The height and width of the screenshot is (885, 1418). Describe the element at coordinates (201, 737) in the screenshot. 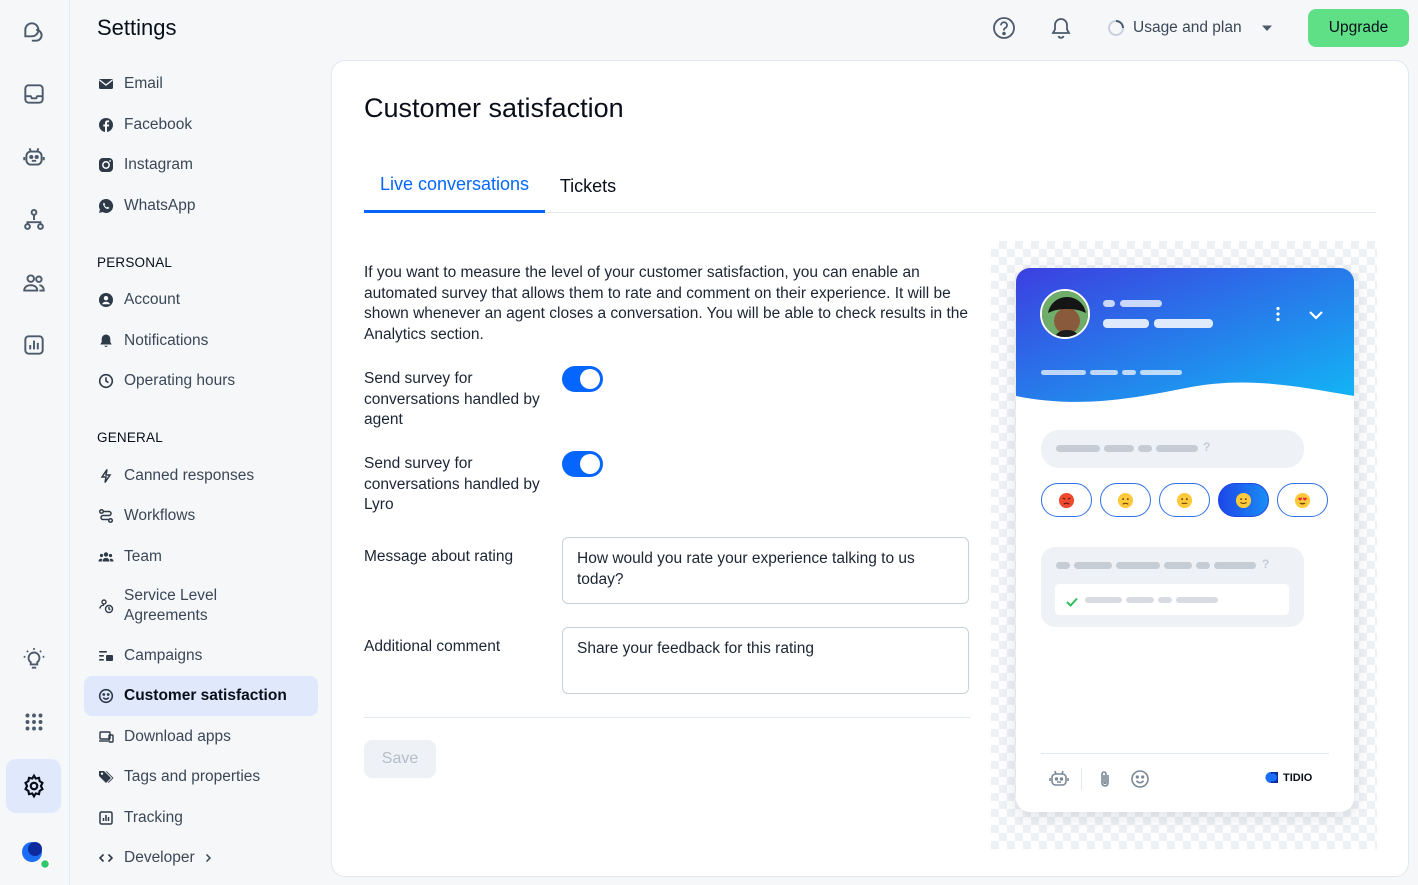

I see `nav-item-download-apps: Download apps` at that location.